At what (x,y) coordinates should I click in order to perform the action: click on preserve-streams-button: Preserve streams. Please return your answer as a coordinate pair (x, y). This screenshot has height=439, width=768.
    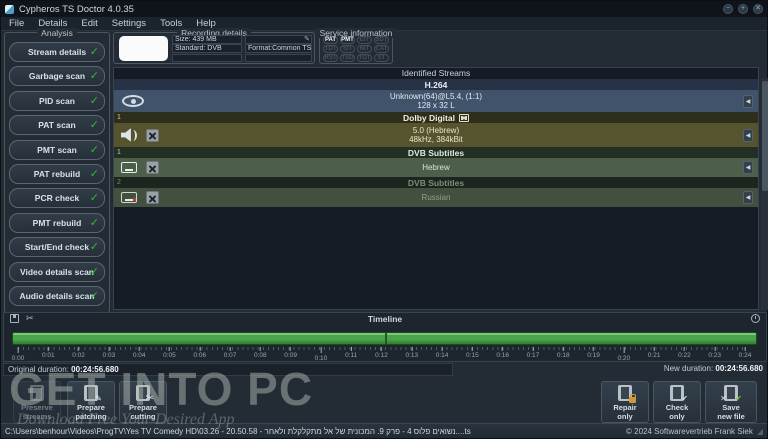
    Looking at the image, I should click on (37, 402).